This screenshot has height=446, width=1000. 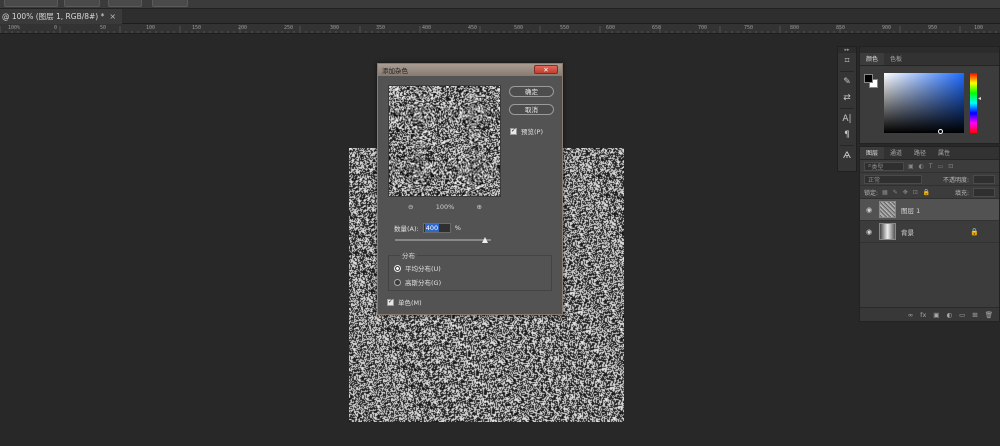 What do you see at coordinates (984, 192) in the screenshot?
I see `fill-field` at bounding box center [984, 192].